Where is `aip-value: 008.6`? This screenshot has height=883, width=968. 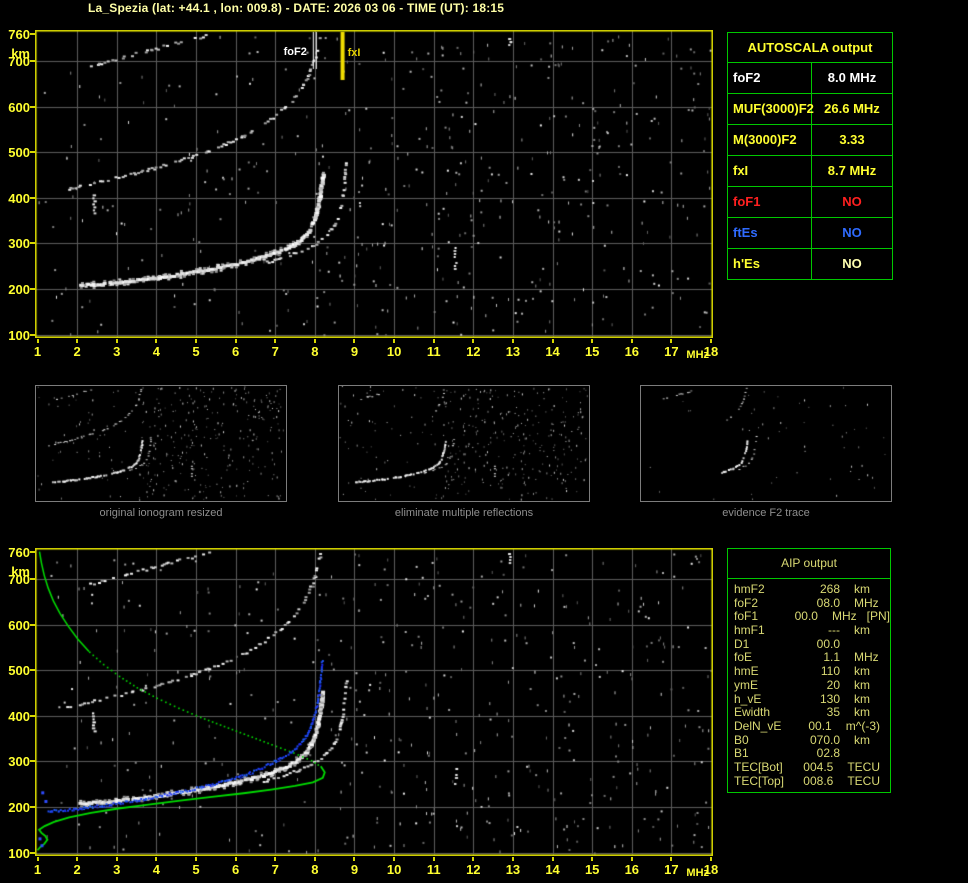 aip-value: 008.6 is located at coordinates (818, 780).